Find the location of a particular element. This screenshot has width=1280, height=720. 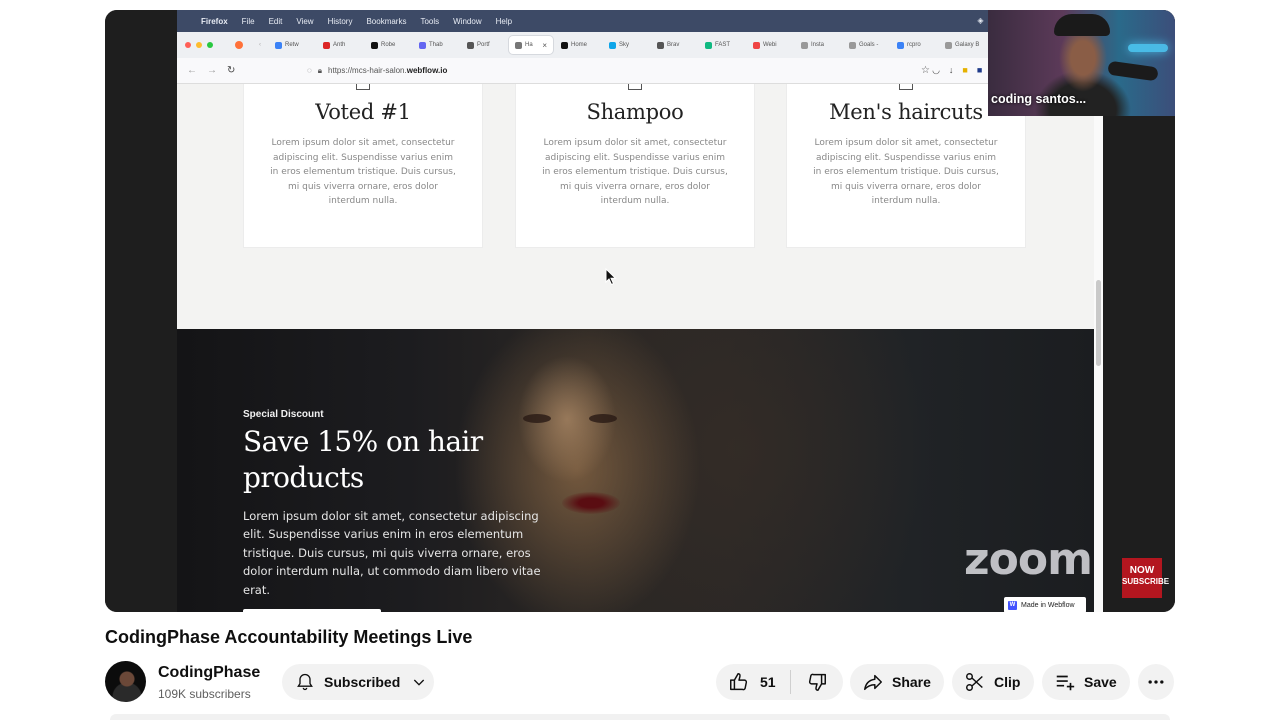

now-subscribe-badge: NOW SUBSCRIBE is located at coordinates (1146, 578).